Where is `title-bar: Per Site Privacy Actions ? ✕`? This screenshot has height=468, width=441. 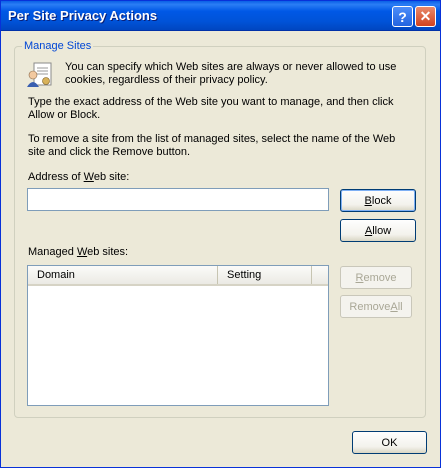
title-bar: Per Site Privacy Actions ? ✕ is located at coordinates (220, 16).